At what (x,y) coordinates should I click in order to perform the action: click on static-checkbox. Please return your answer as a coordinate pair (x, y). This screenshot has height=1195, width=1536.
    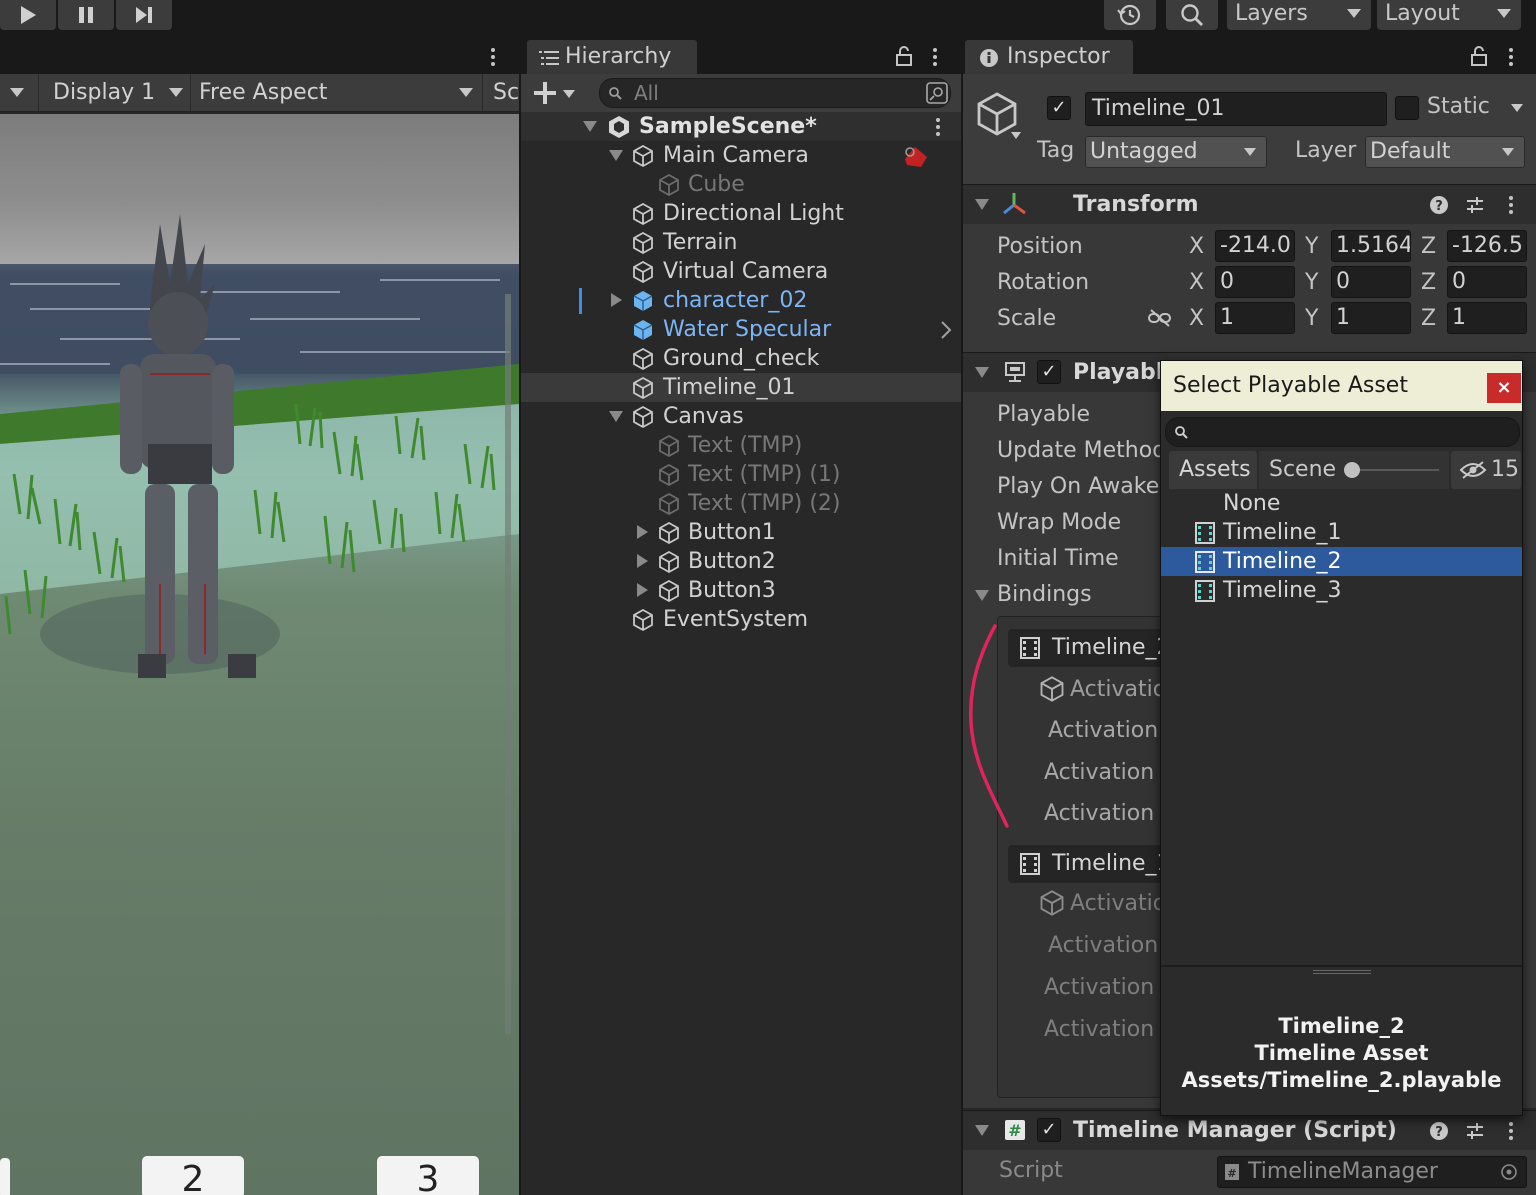
    Looking at the image, I should click on (1407, 108).